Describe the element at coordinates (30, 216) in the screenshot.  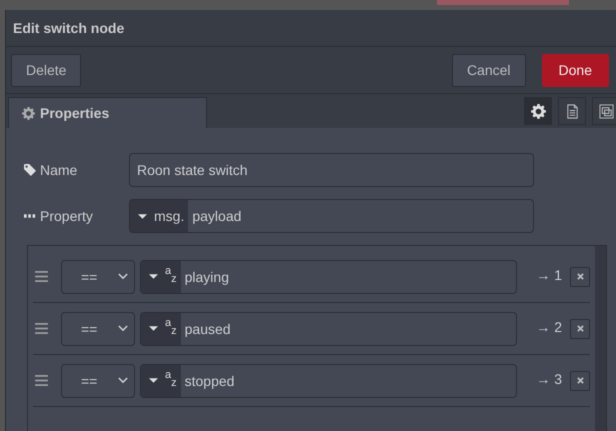
I see `ellipsis-icon` at that location.